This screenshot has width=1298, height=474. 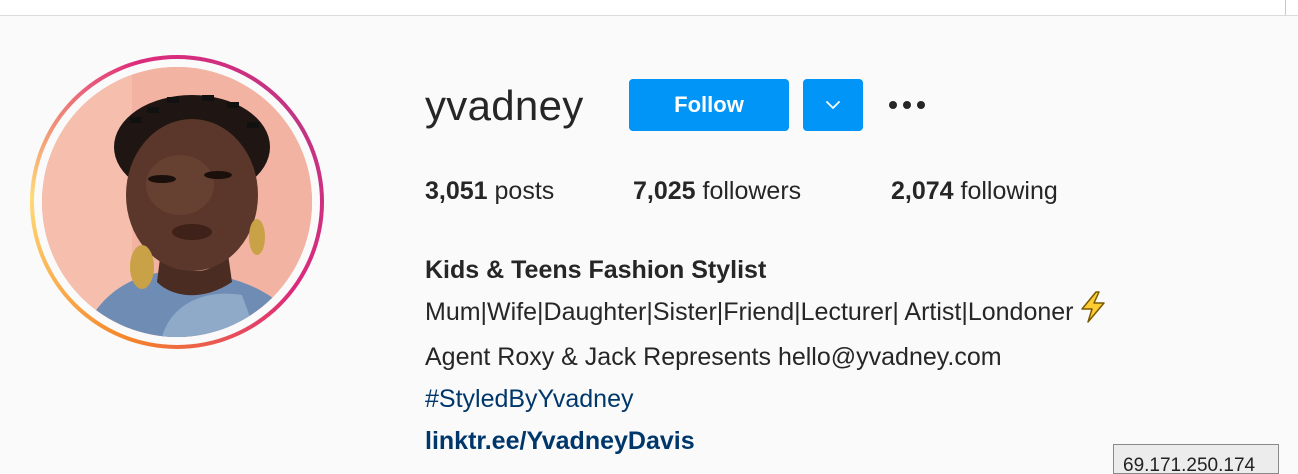 I want to click on bio-name: Kids & Teens Fashion Stylist, so click(x=596, y=270).